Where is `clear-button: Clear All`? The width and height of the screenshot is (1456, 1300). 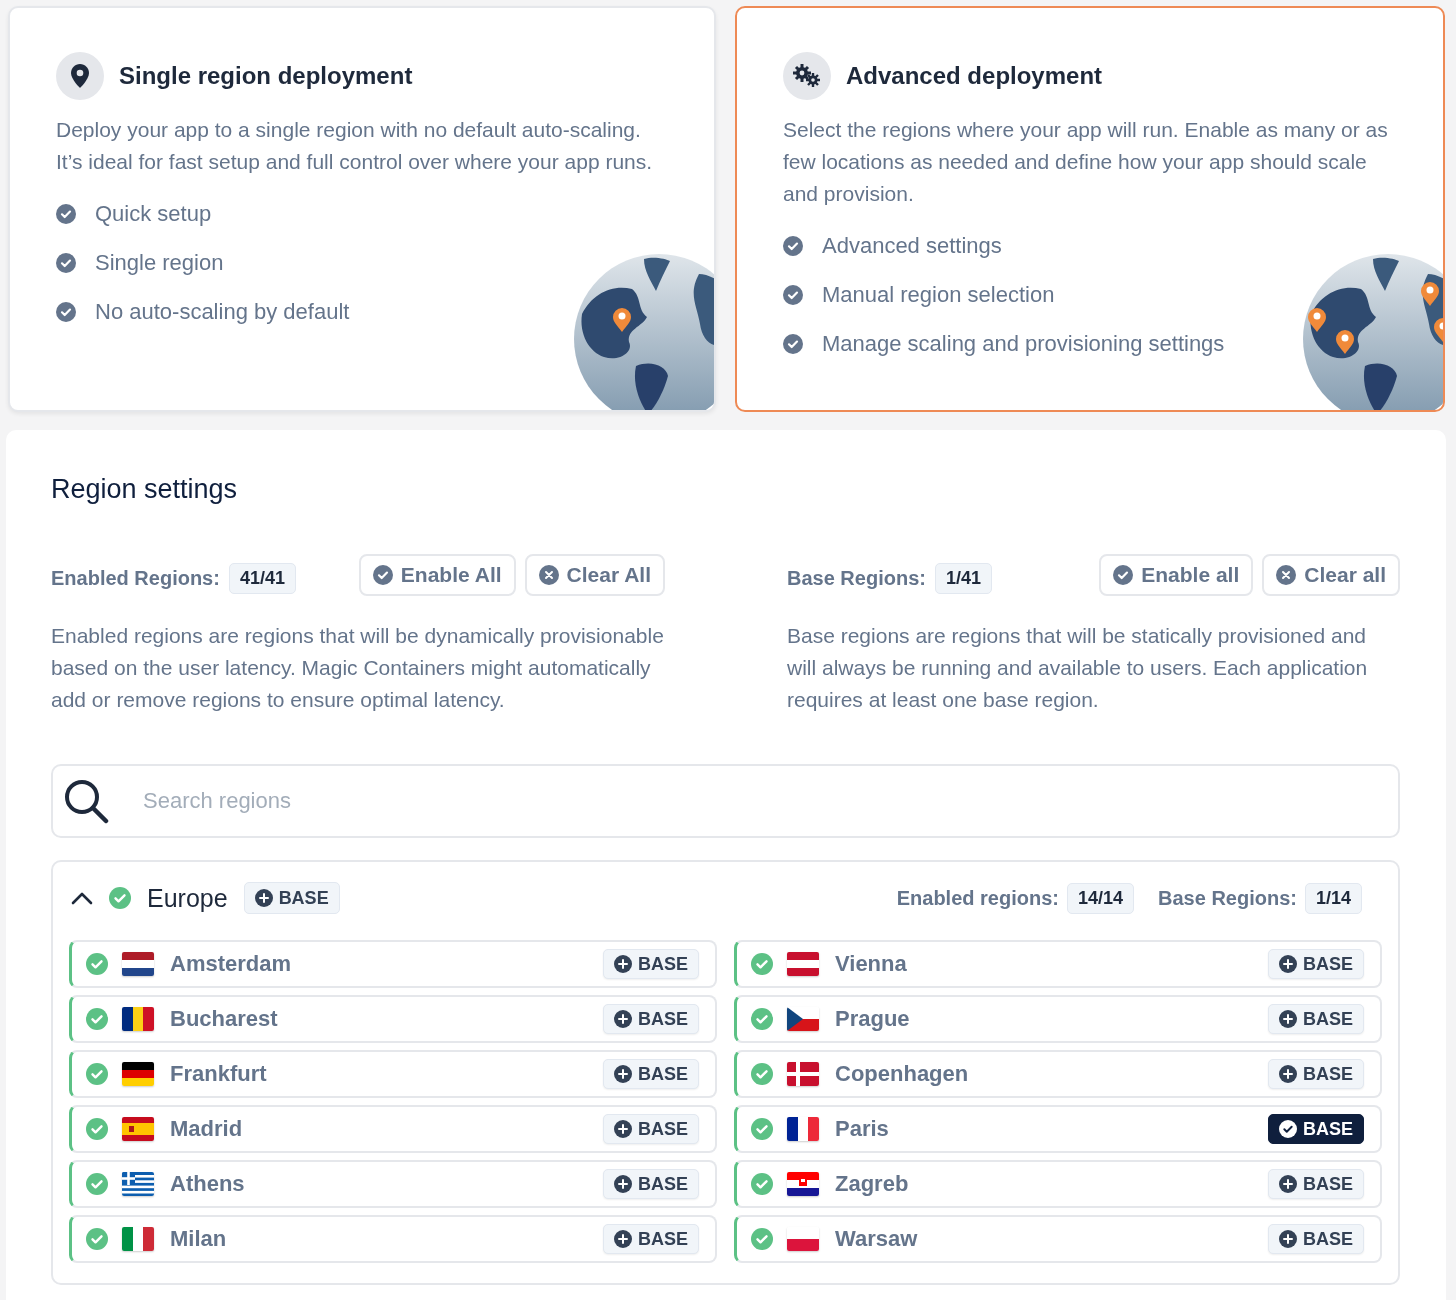 clear-button: Clear All is located at coordinates (594, 575).